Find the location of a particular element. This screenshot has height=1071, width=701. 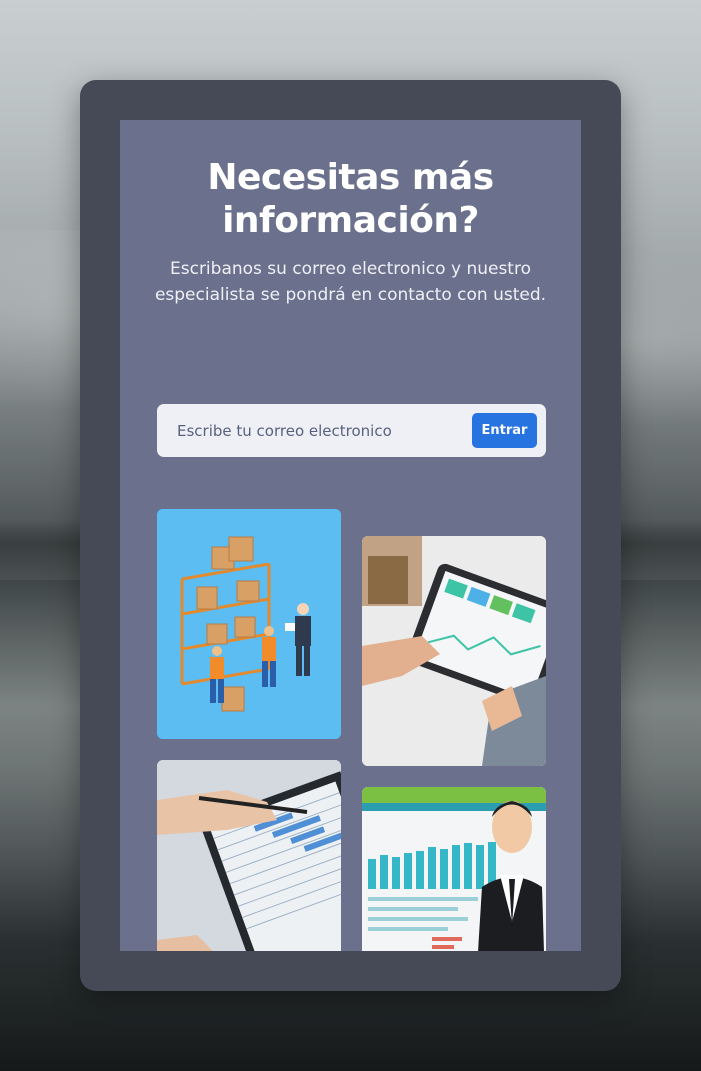

gallery-image-laptop-gantt is located at coordinates (249, 855).